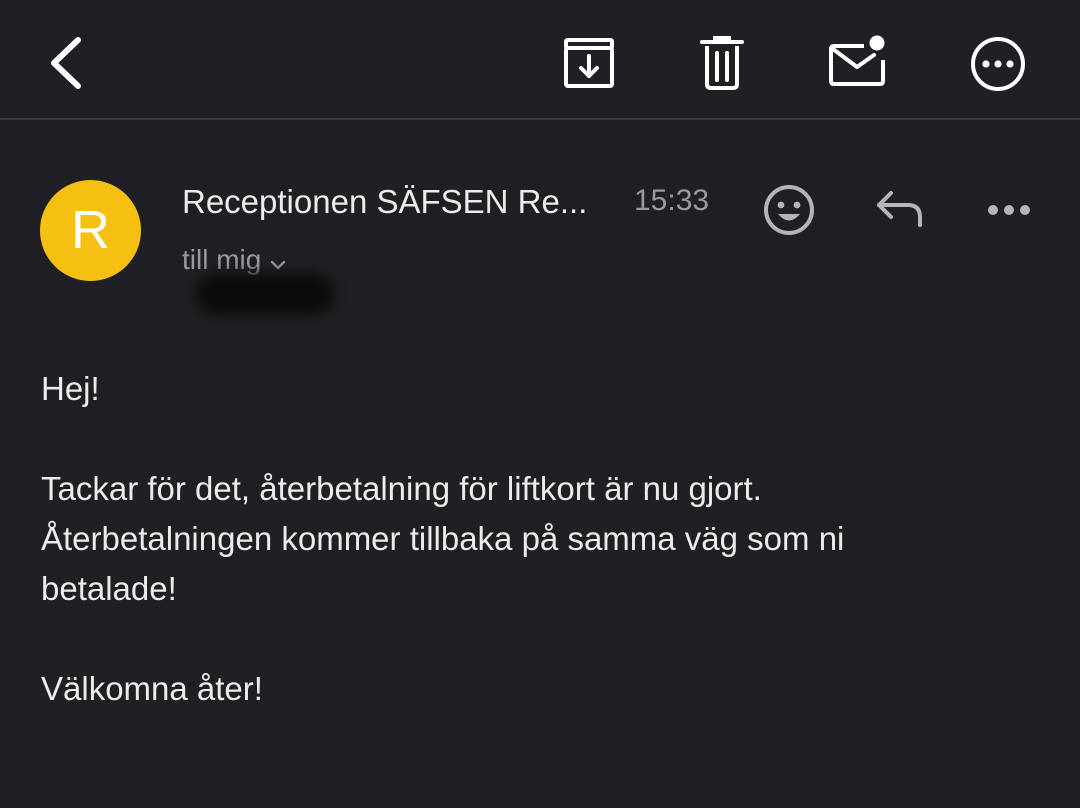  Describe the element at coordinates (900, 210) in the screenshot. I see `reply-icon` at that location.